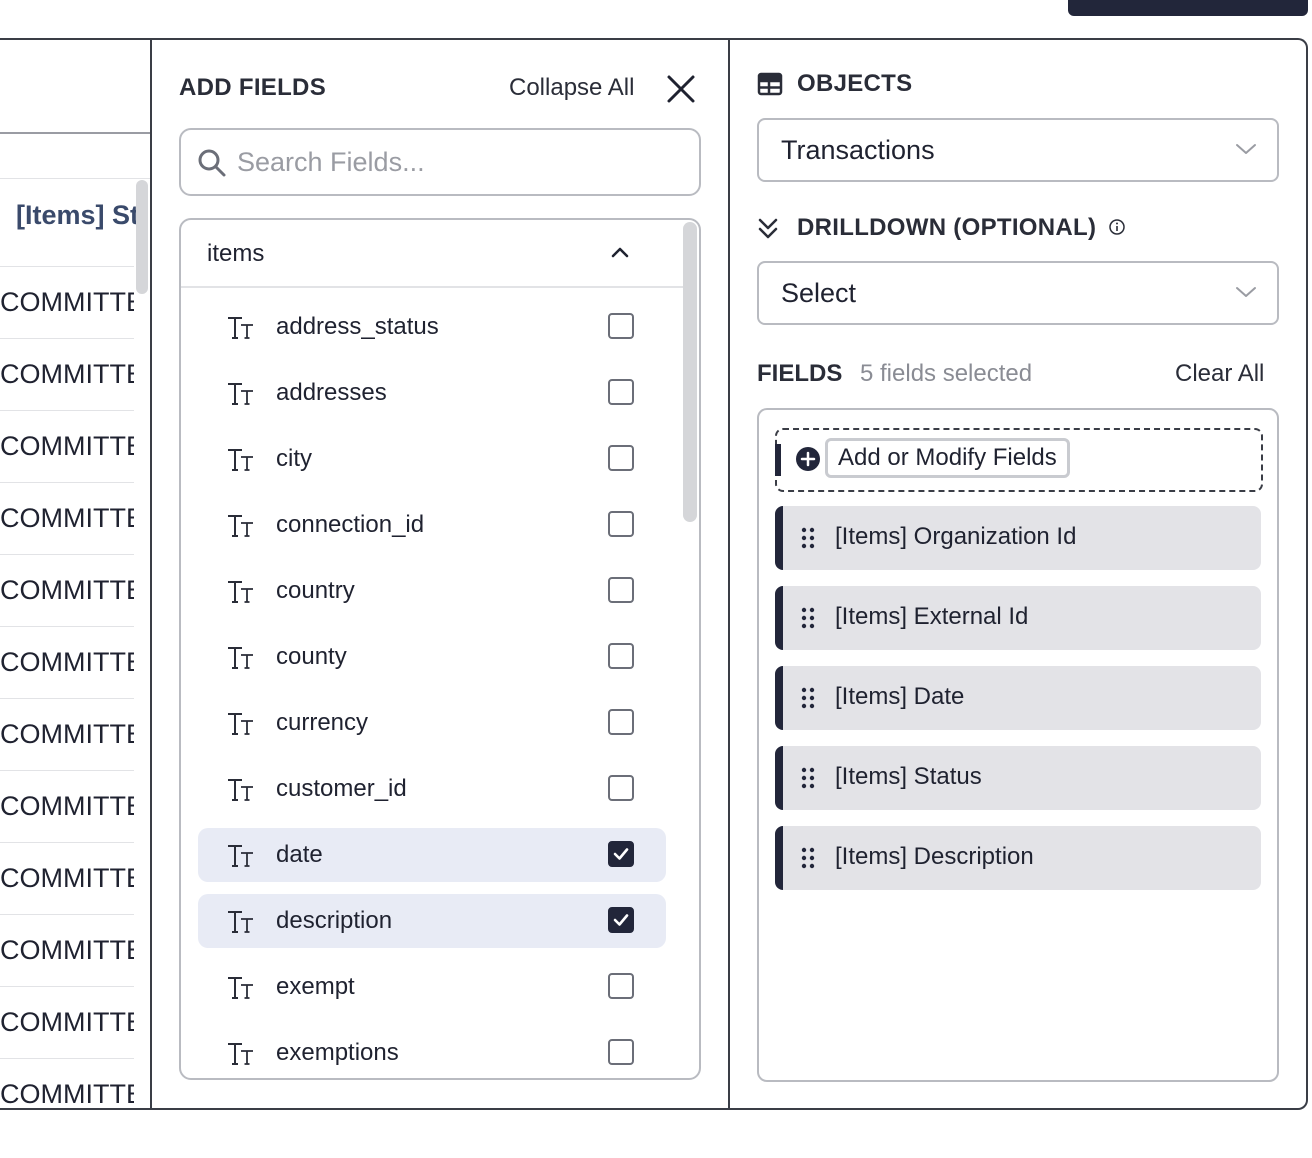 Image resolution: width=1312 pixels, height=1158 pixels. What do you see at coordinates (432, 591) in the screenshot?
I see `field-row: country` at bounding box center [432, 591].